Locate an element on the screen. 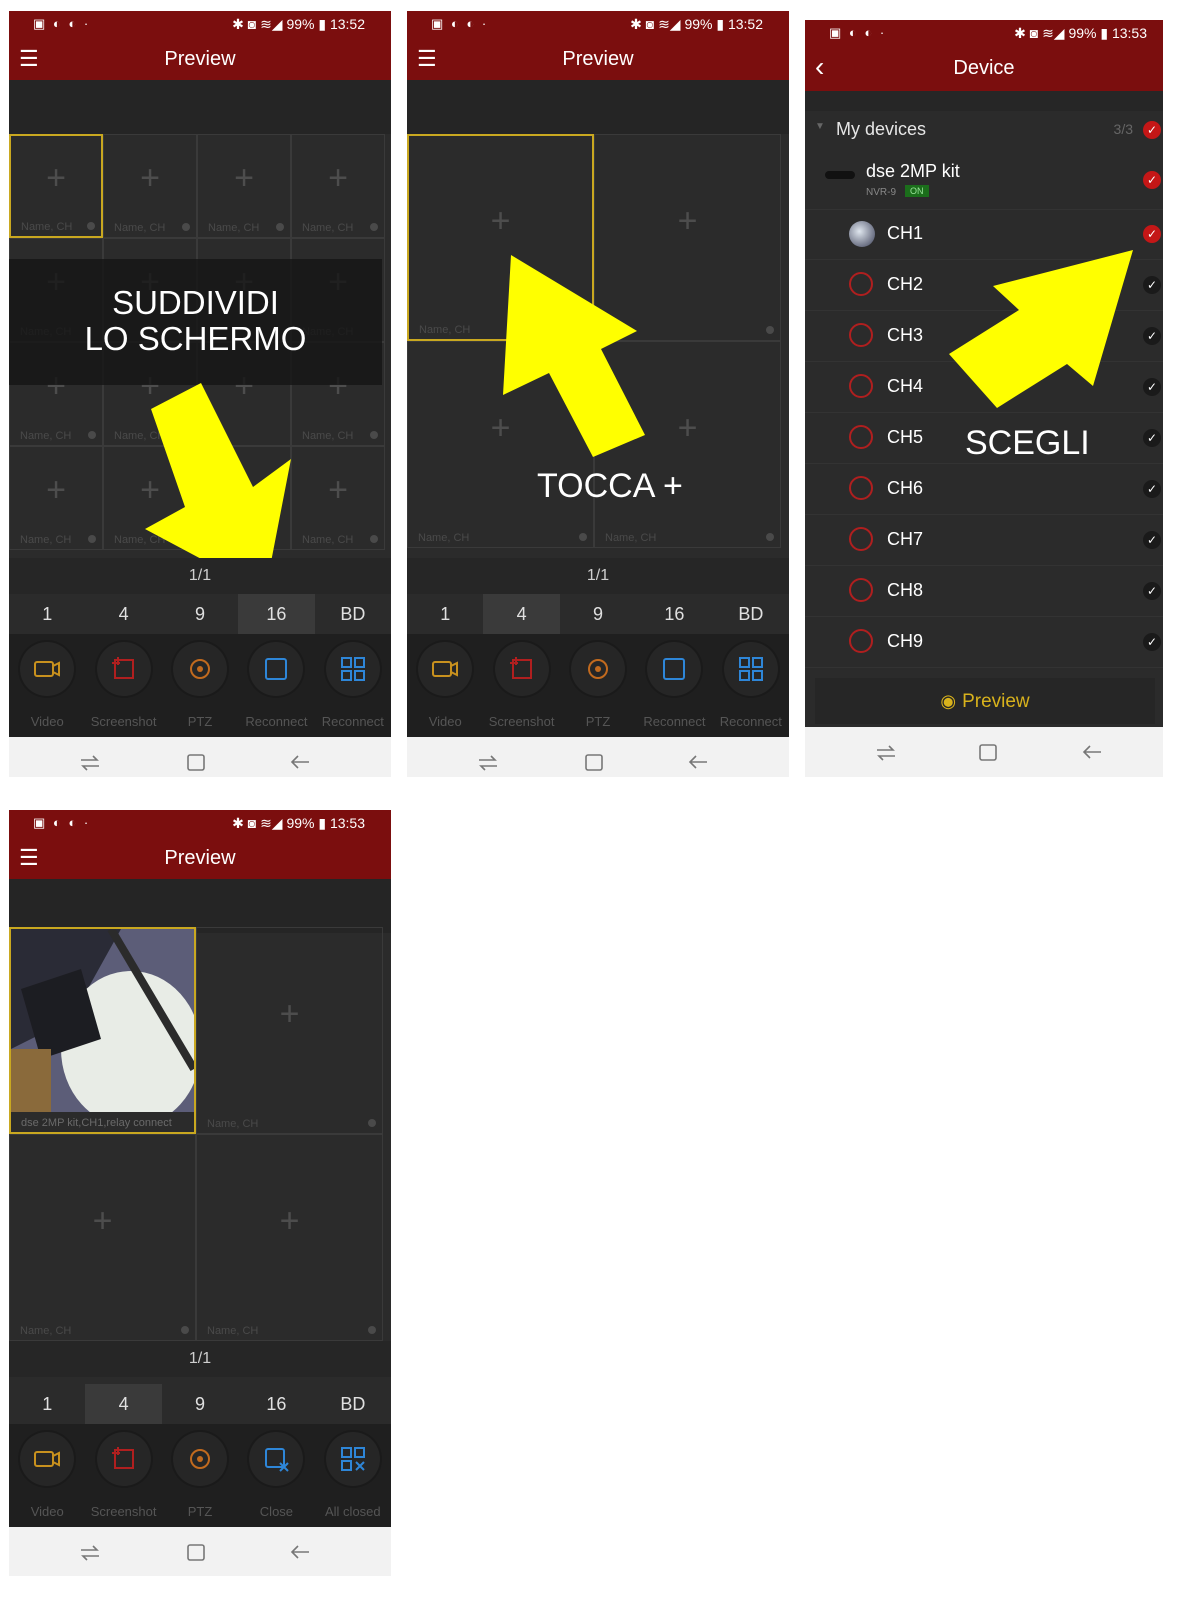 The image size is (1189, 1603). annotation-arrow is located at coordinates (1041, 329).